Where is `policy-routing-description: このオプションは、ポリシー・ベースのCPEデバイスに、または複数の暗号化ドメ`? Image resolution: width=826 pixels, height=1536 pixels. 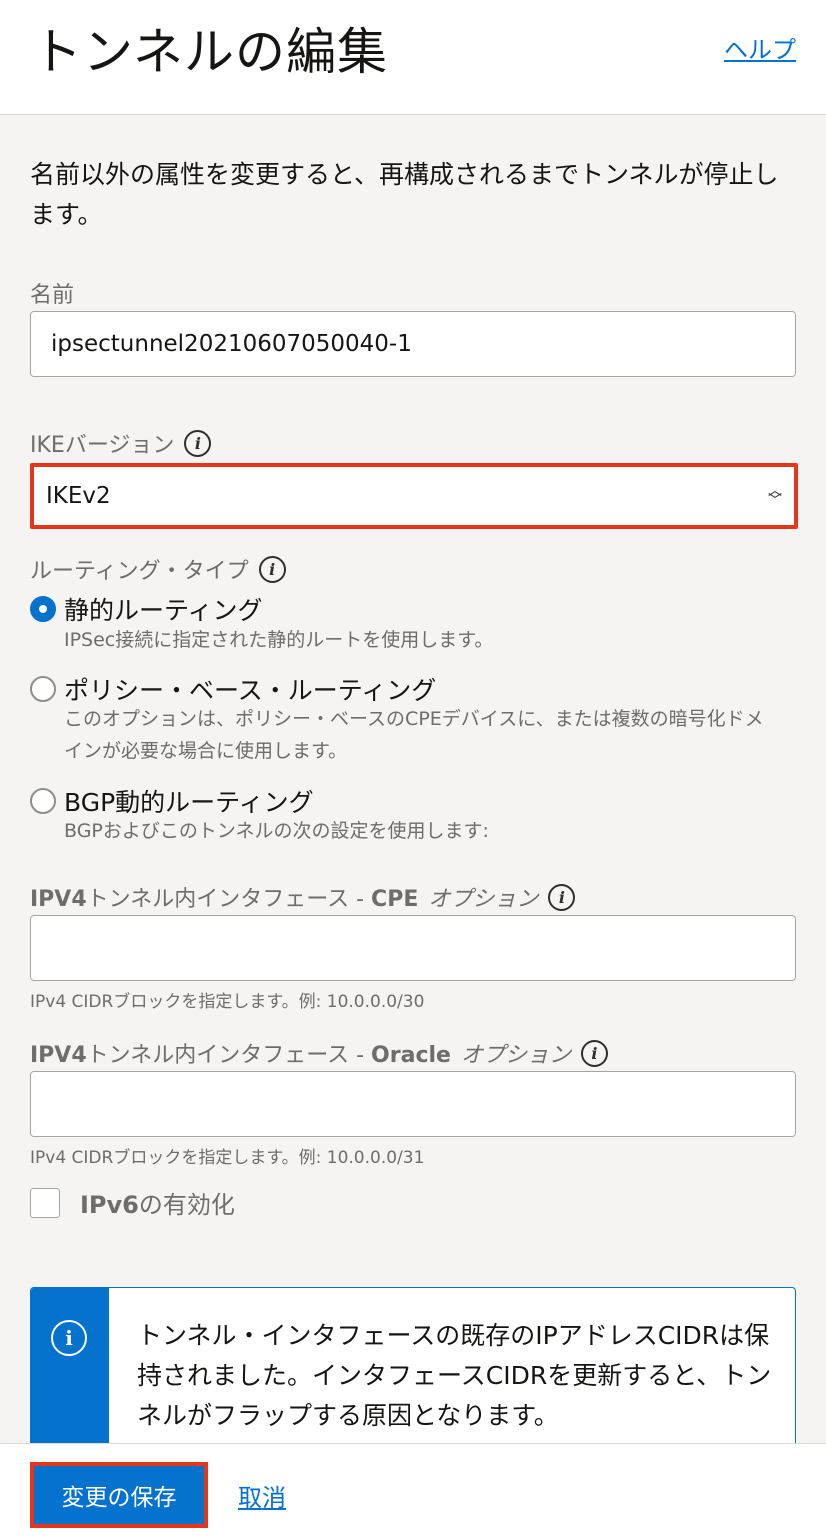 policy-routing-description: このオプションは、ポリシー・ベースのCPEデバイスに、または複数の暗号化ドメ is located at coordinates (414, 719).